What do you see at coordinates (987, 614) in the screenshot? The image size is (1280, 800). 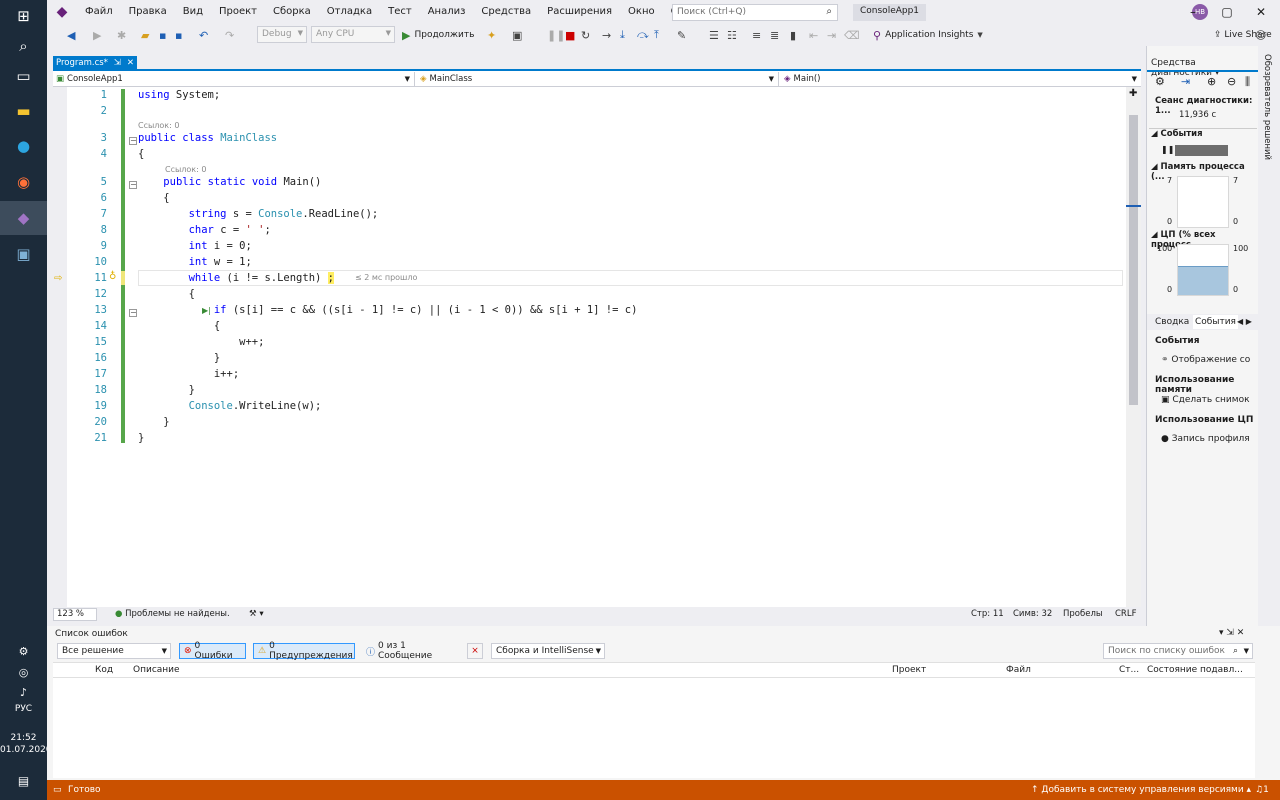 I see `line-indicator: Стр: 11` at bounding box center [987, 614].